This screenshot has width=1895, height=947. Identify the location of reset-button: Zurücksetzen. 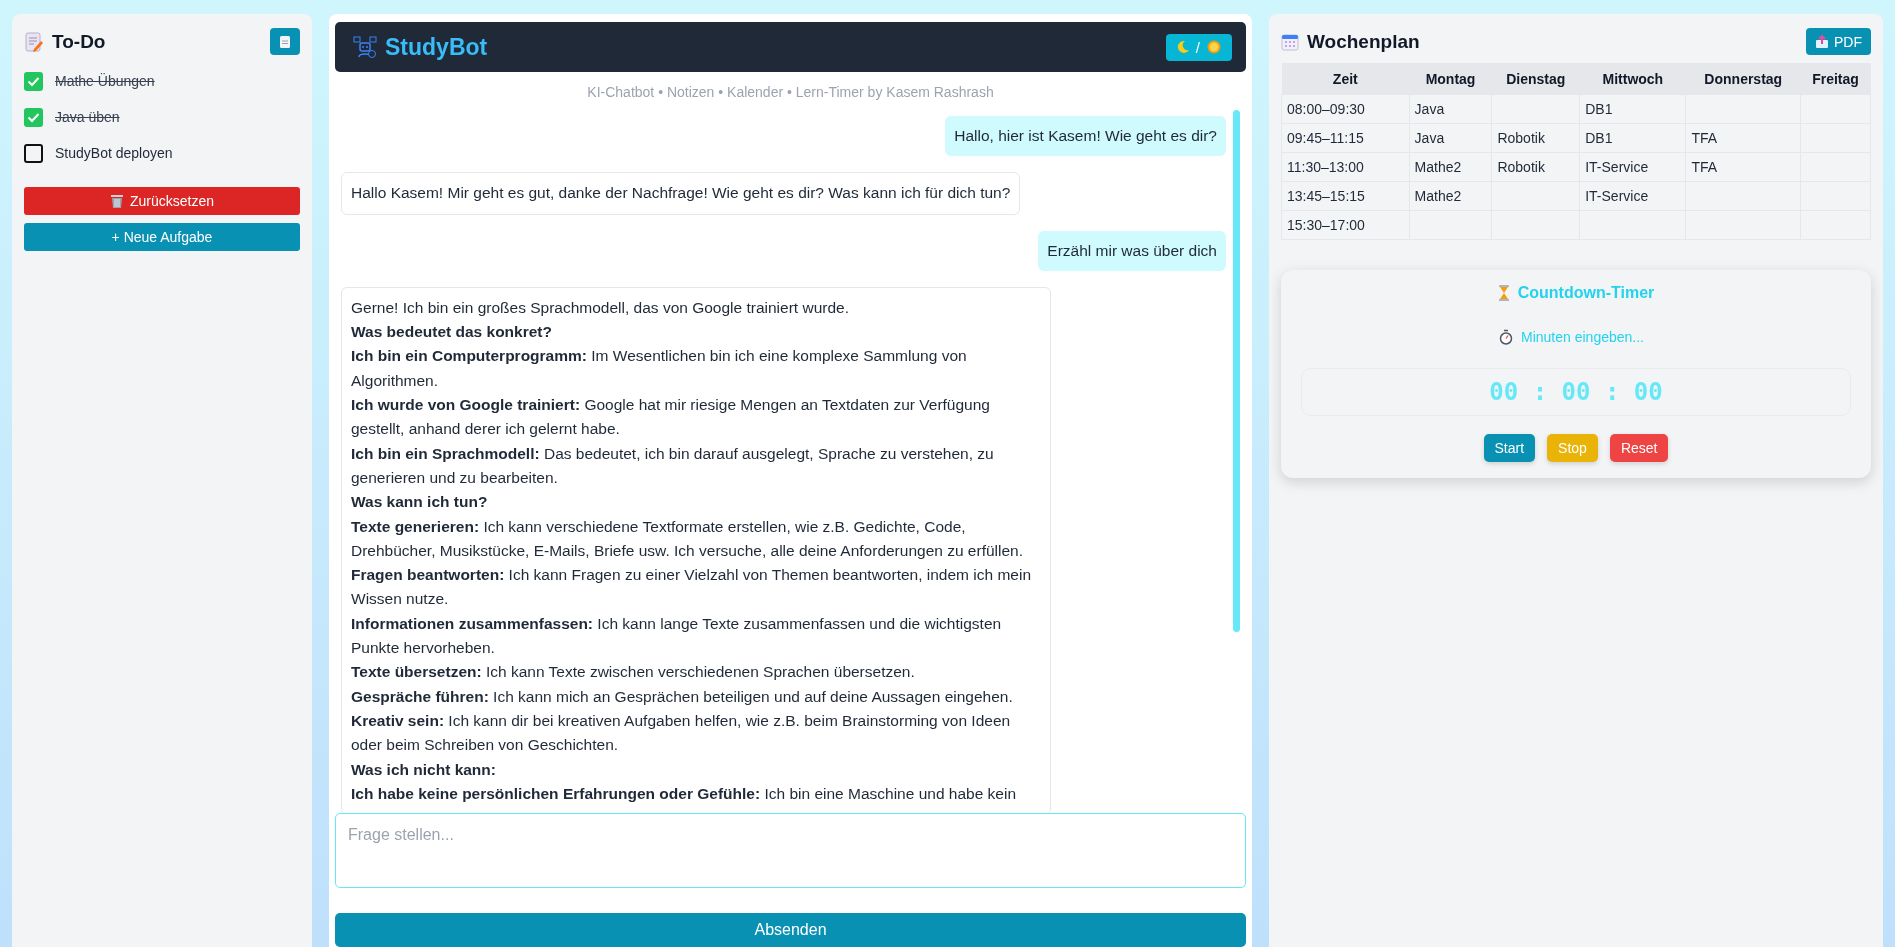
(162, 201).